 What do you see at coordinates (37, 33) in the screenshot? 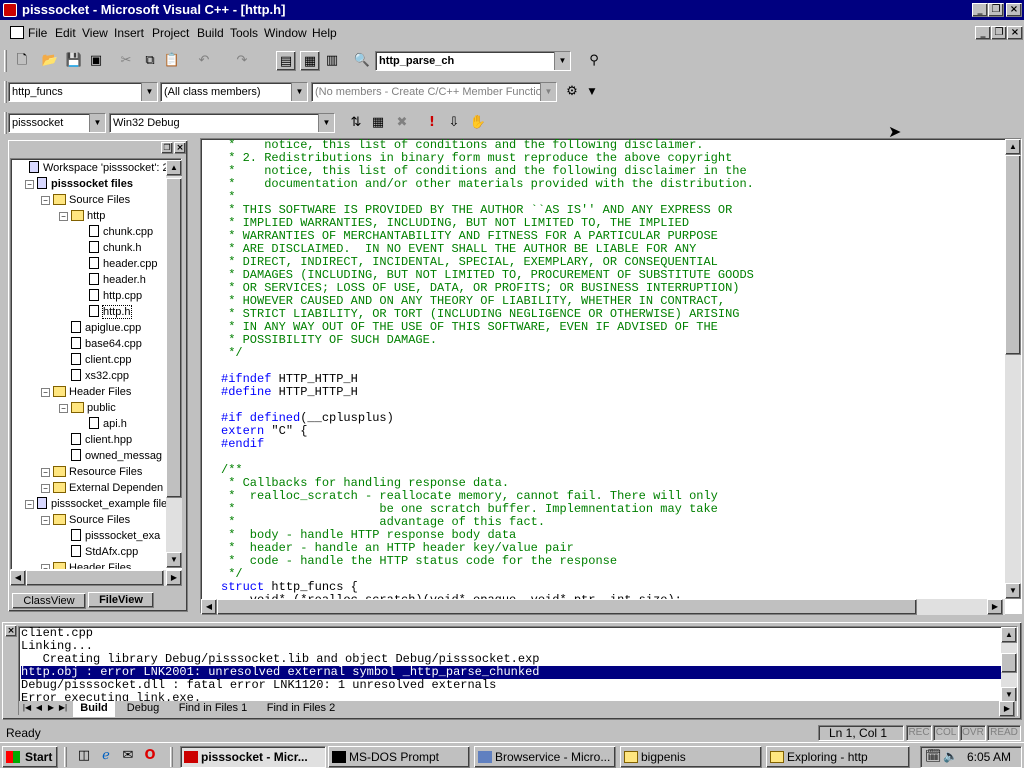
I see `menu-file: File` at bounding box center [37, 33].